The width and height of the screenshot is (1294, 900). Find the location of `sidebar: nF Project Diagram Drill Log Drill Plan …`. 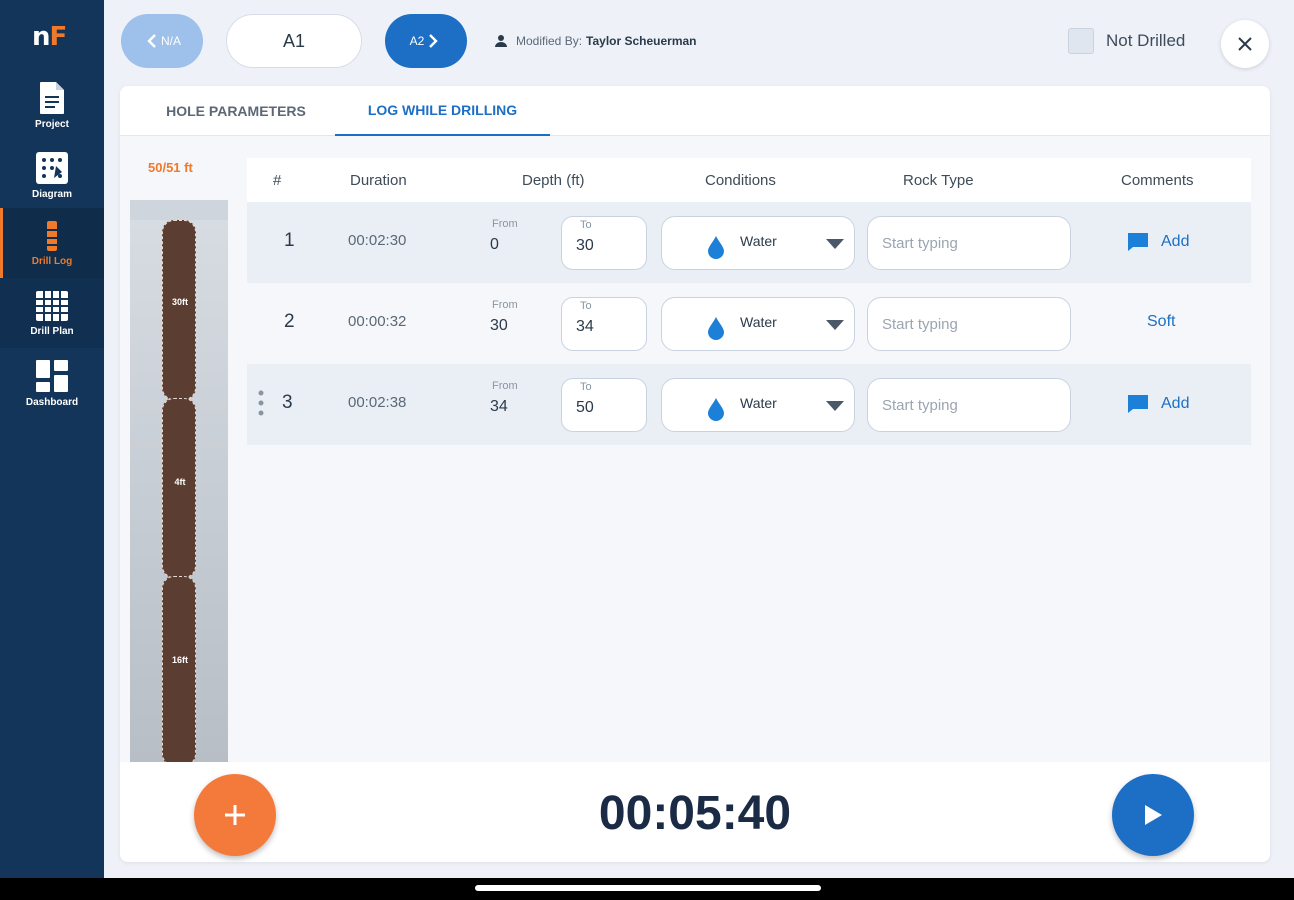

sidebar: nF Project Diagram Drill Log Drill Plan … is located at coordinates (52, 439).